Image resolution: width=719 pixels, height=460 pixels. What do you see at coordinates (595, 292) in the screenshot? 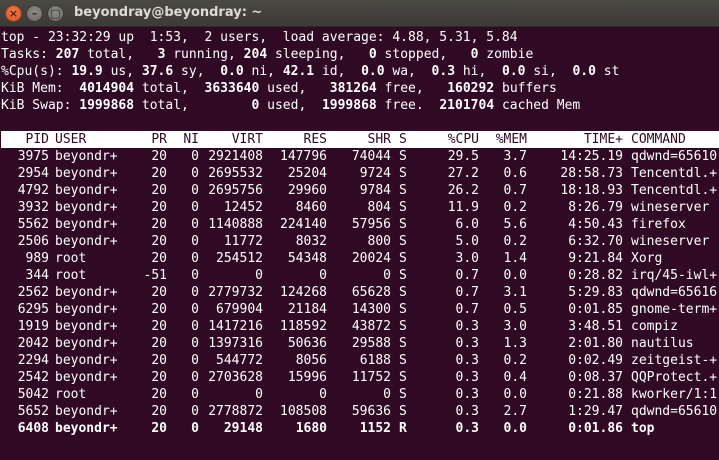
I see `cell-time: 5:29.83` at bounding box center [595, 292].